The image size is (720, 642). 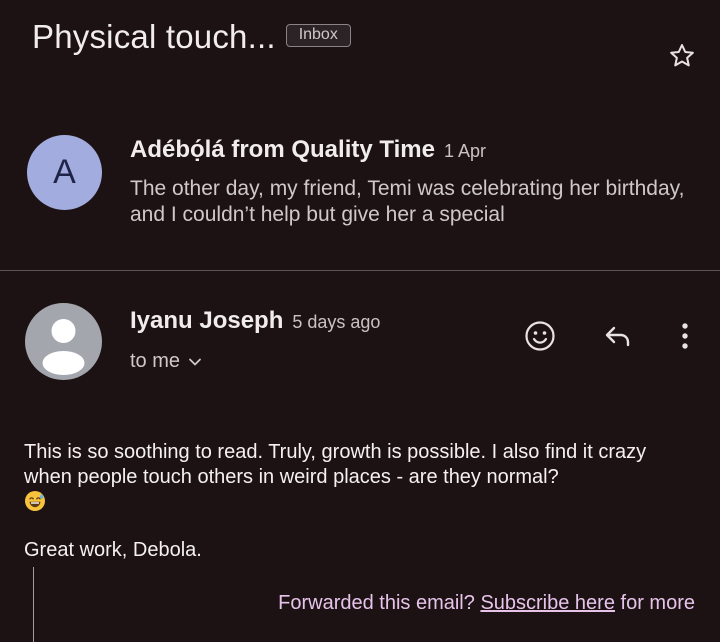 I want to click on grinning-sweat-emoji-icon, so click(x=35, y=501).